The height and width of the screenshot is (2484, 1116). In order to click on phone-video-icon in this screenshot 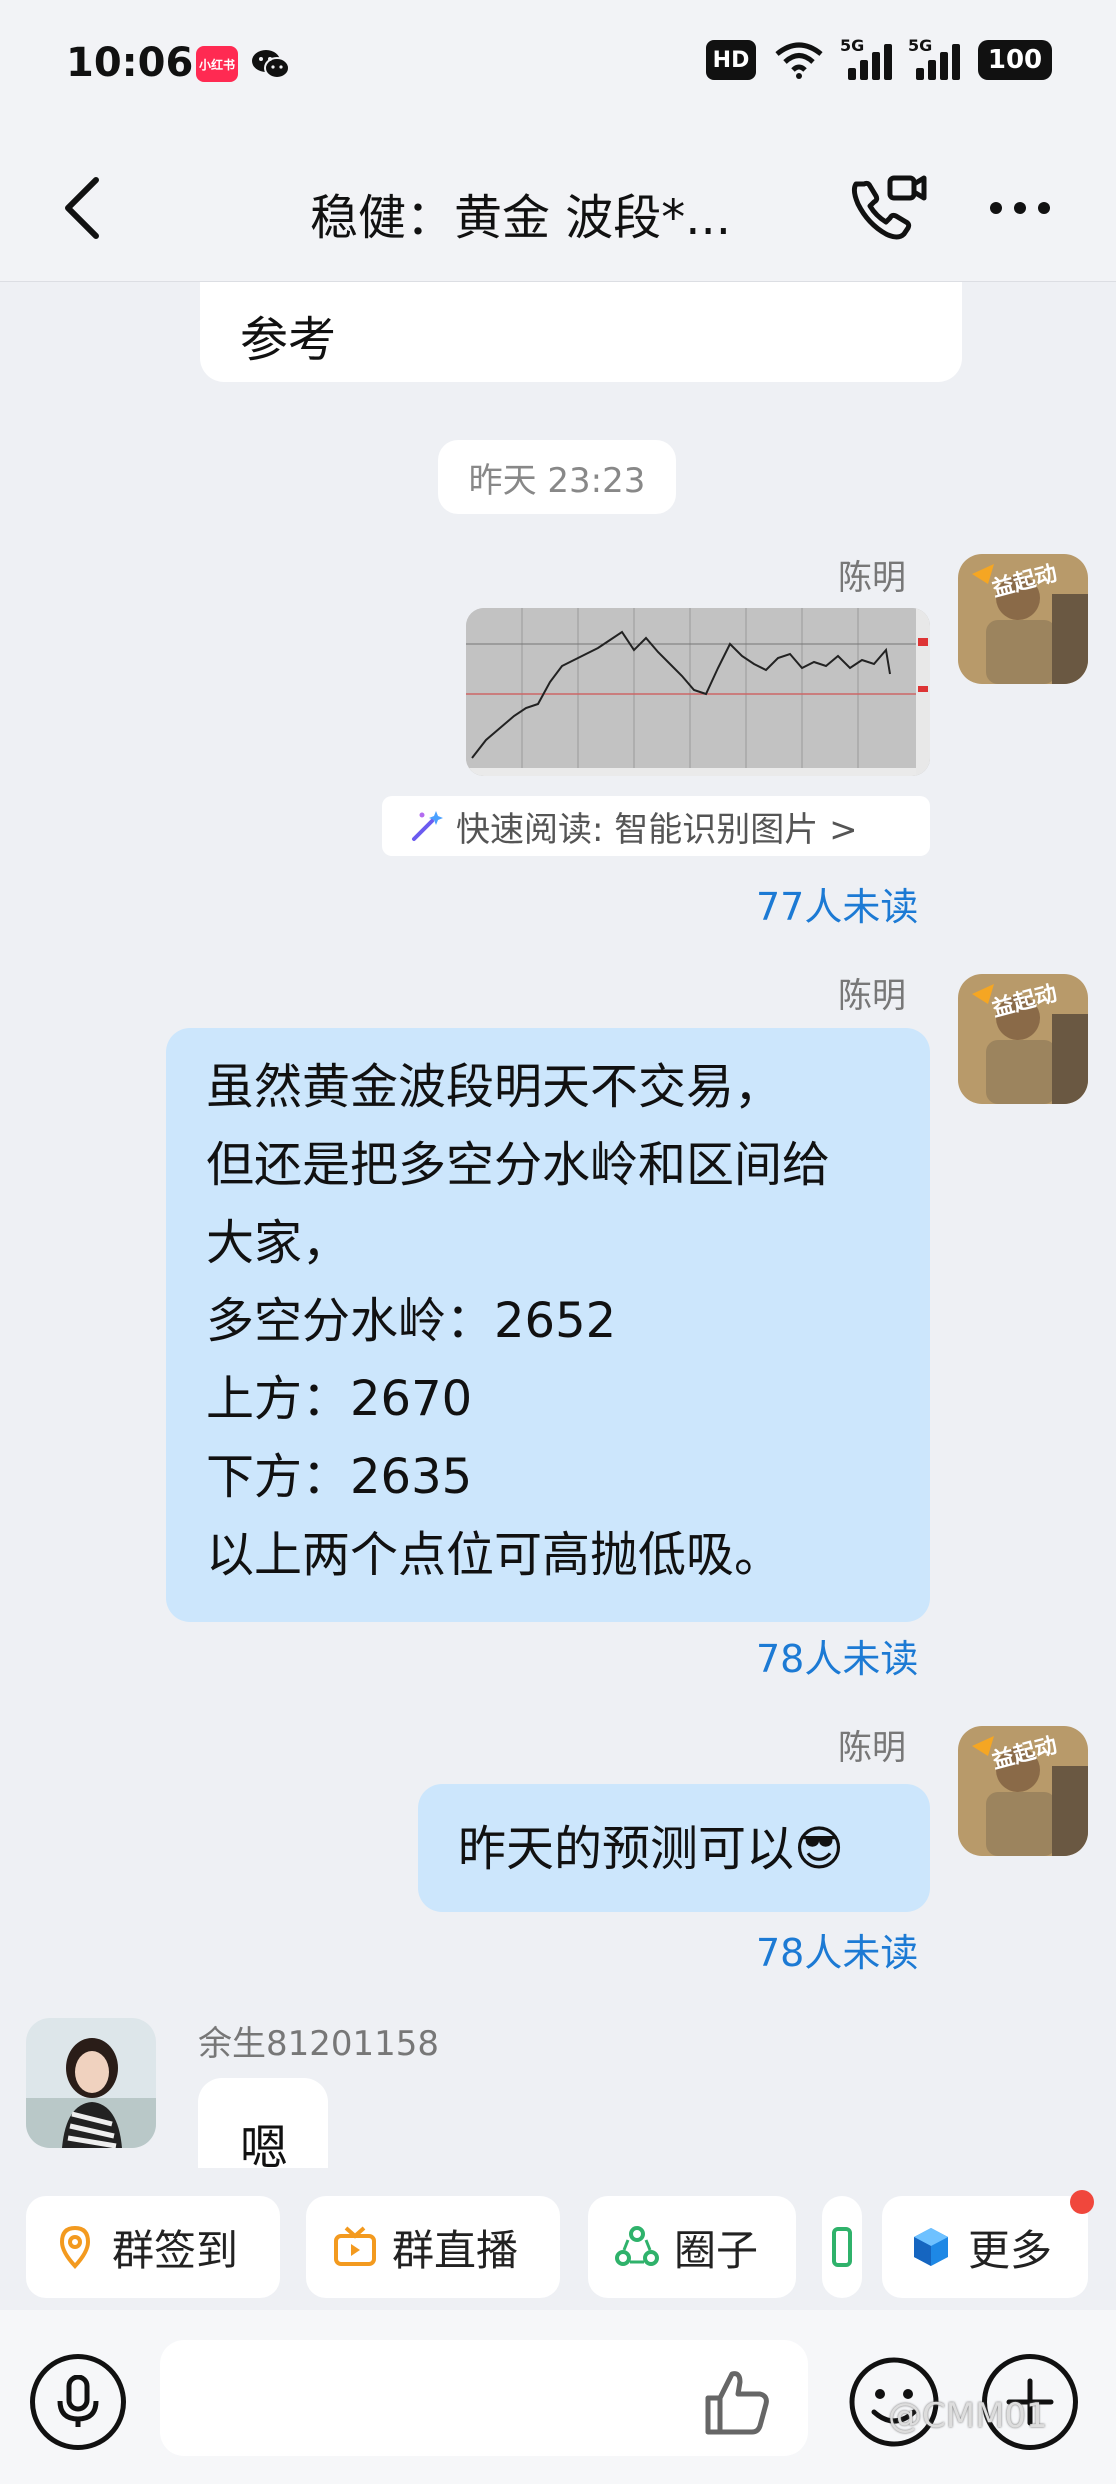, I will do `click(889, 207)`.